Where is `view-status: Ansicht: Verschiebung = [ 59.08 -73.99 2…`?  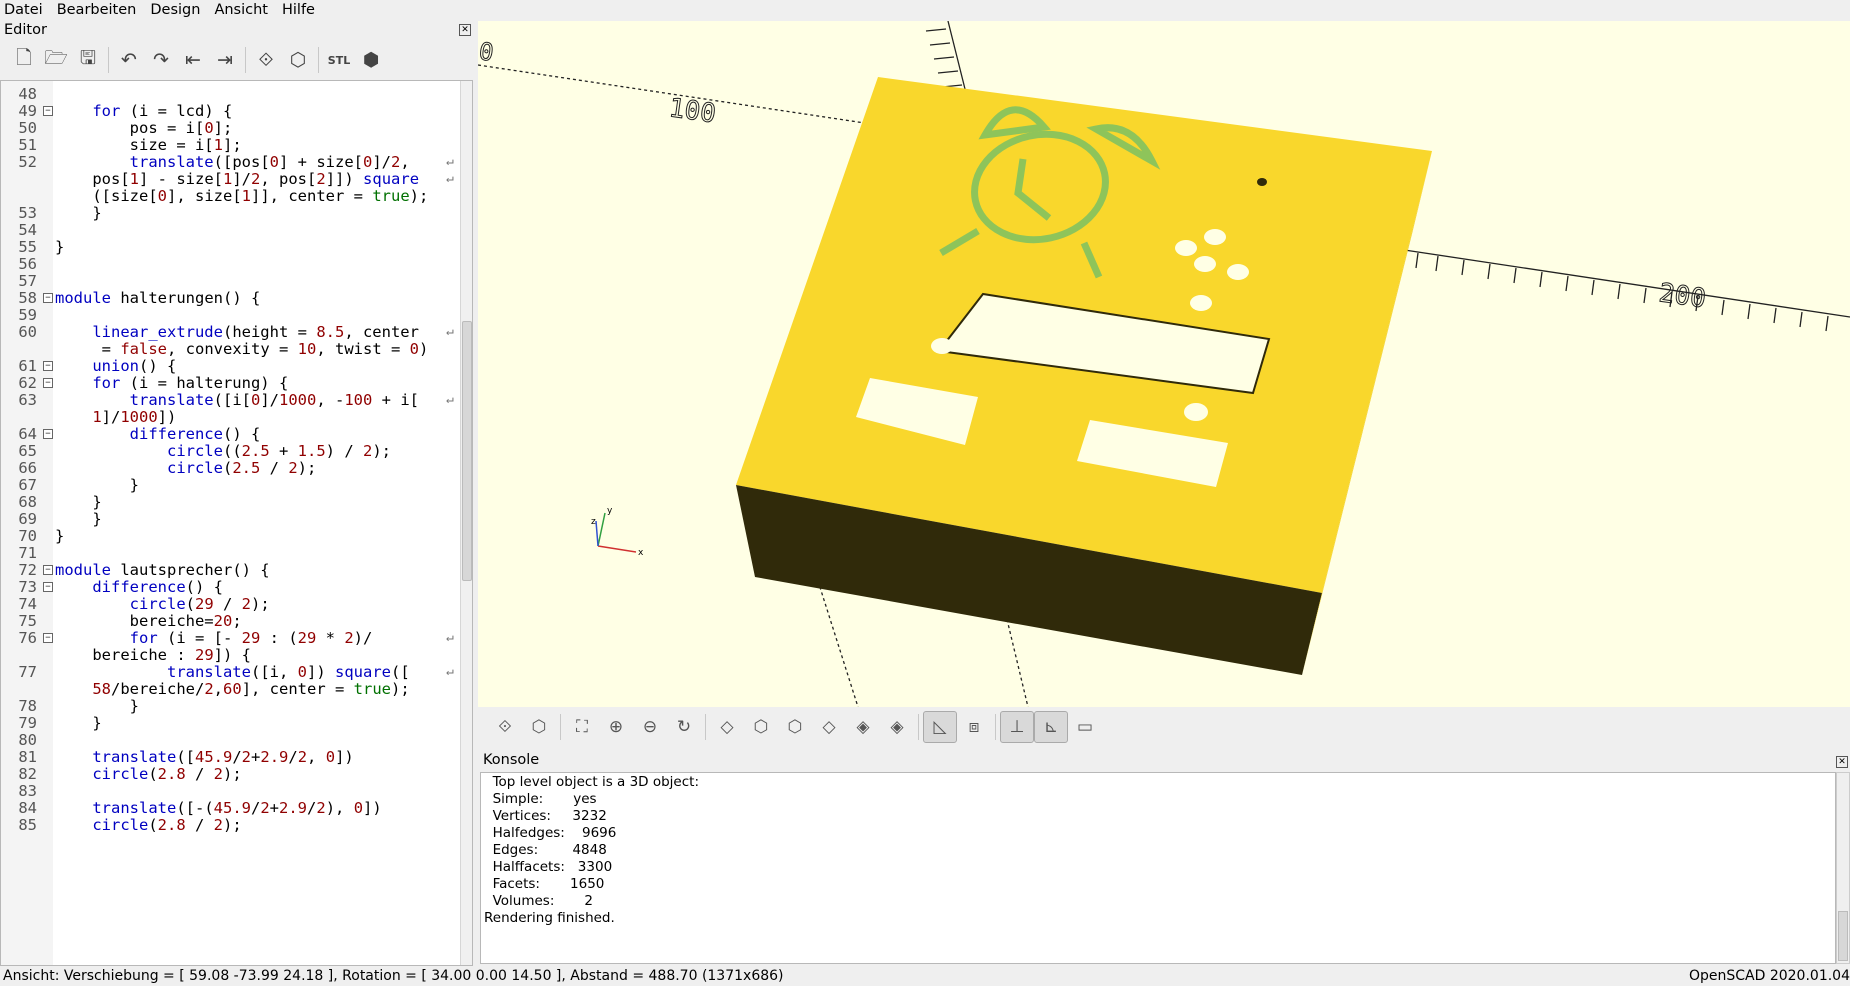
view-status: Ansicht: Verschiebung = [ 59.08 -73.99 2… is located at coordinates (393, 976).